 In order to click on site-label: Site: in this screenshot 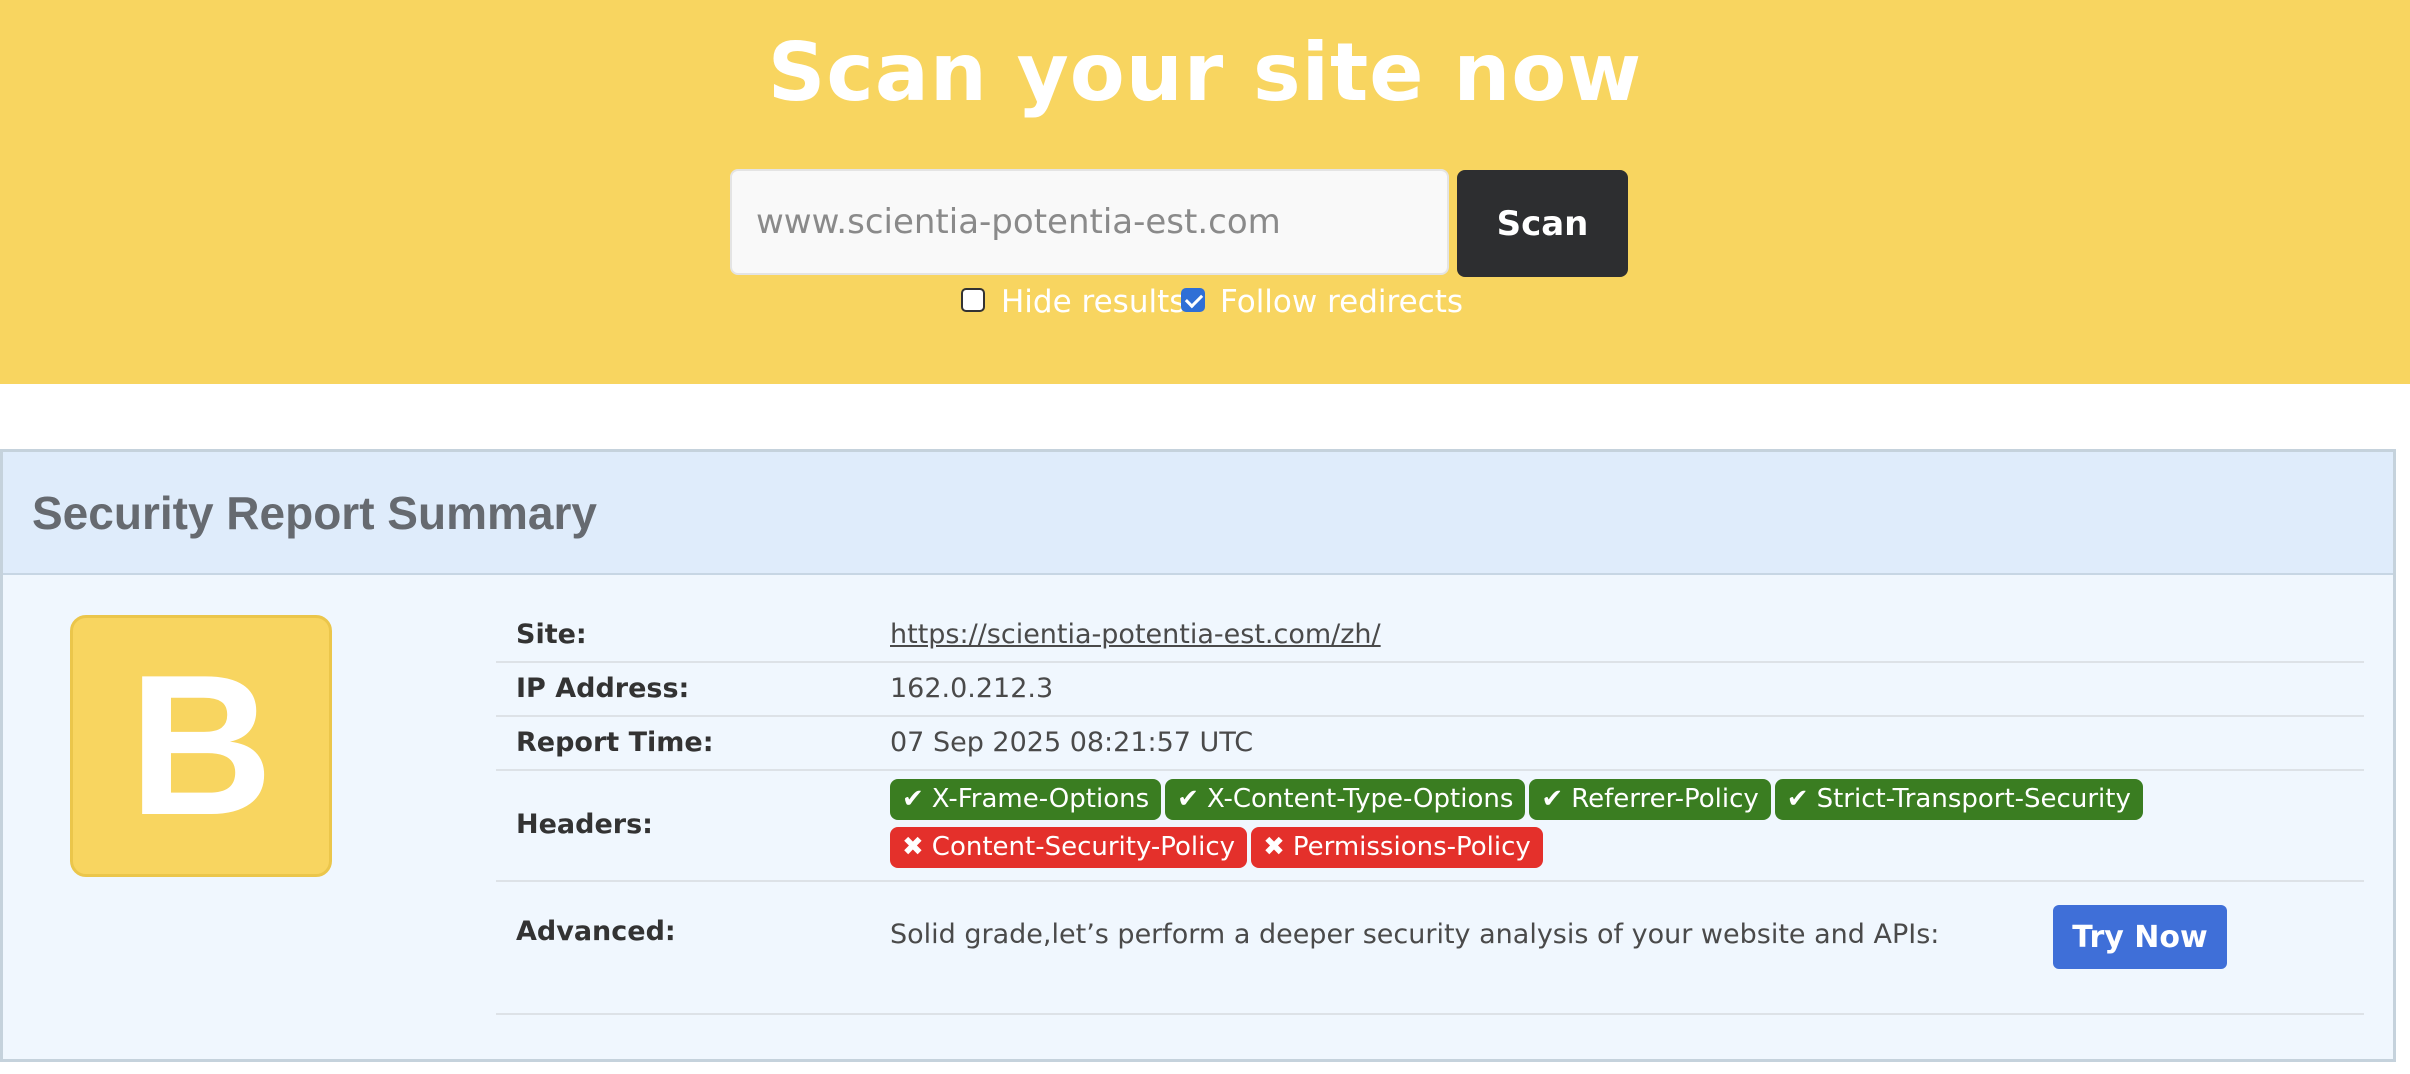, I will do `click(551, 634)`.